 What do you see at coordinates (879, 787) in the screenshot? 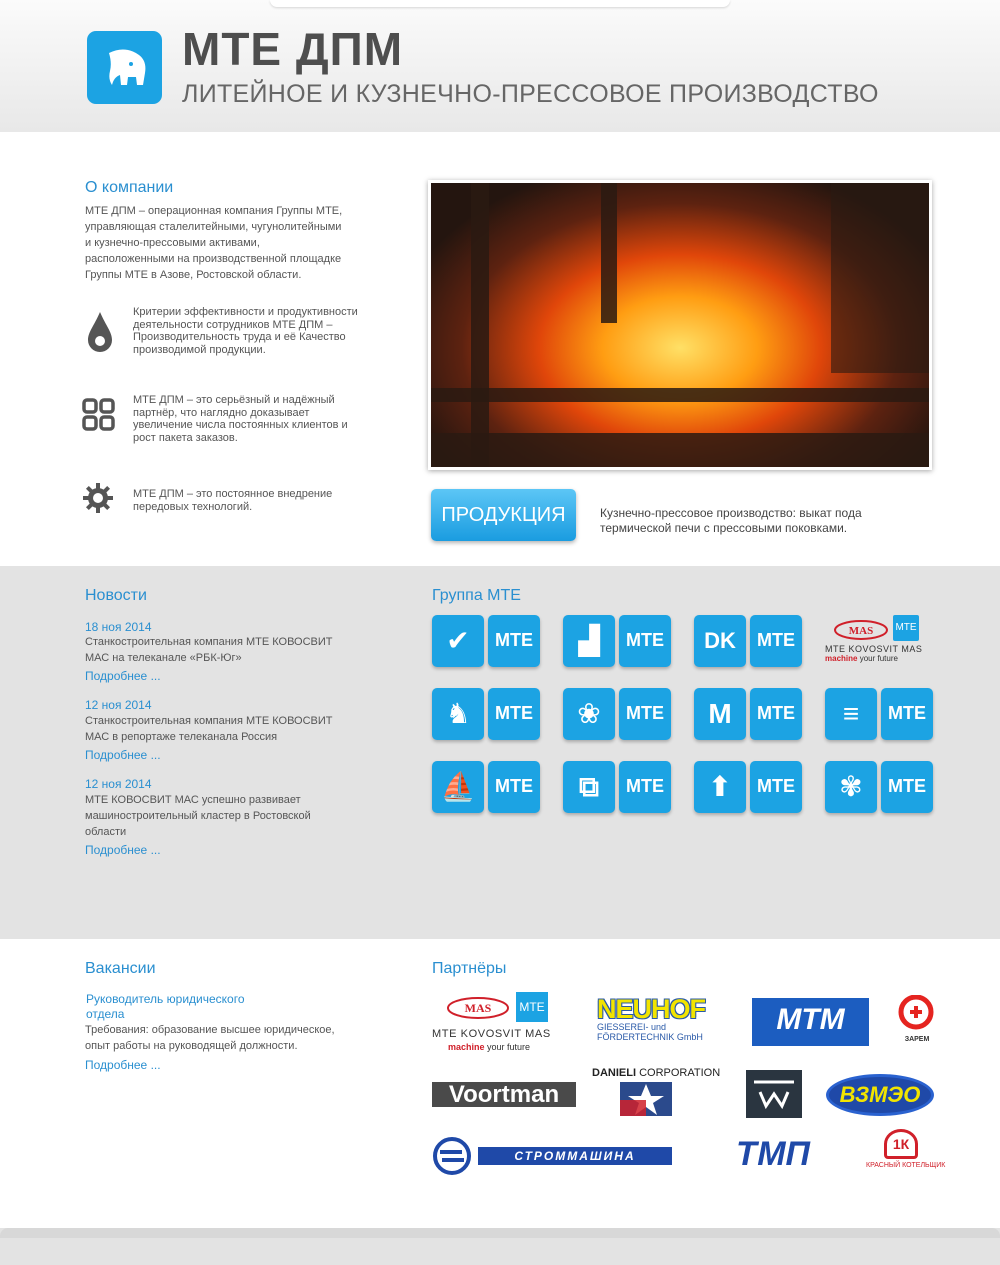
I see `group-tile-butterfly: ✾ МТЕ` at bounding box center [879, 787].